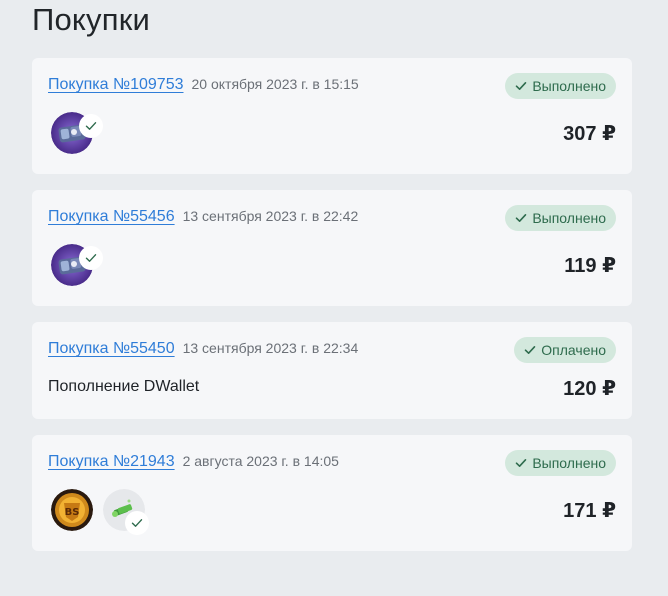  I want to click on order-price: 307 ₽, so click(589, 134).